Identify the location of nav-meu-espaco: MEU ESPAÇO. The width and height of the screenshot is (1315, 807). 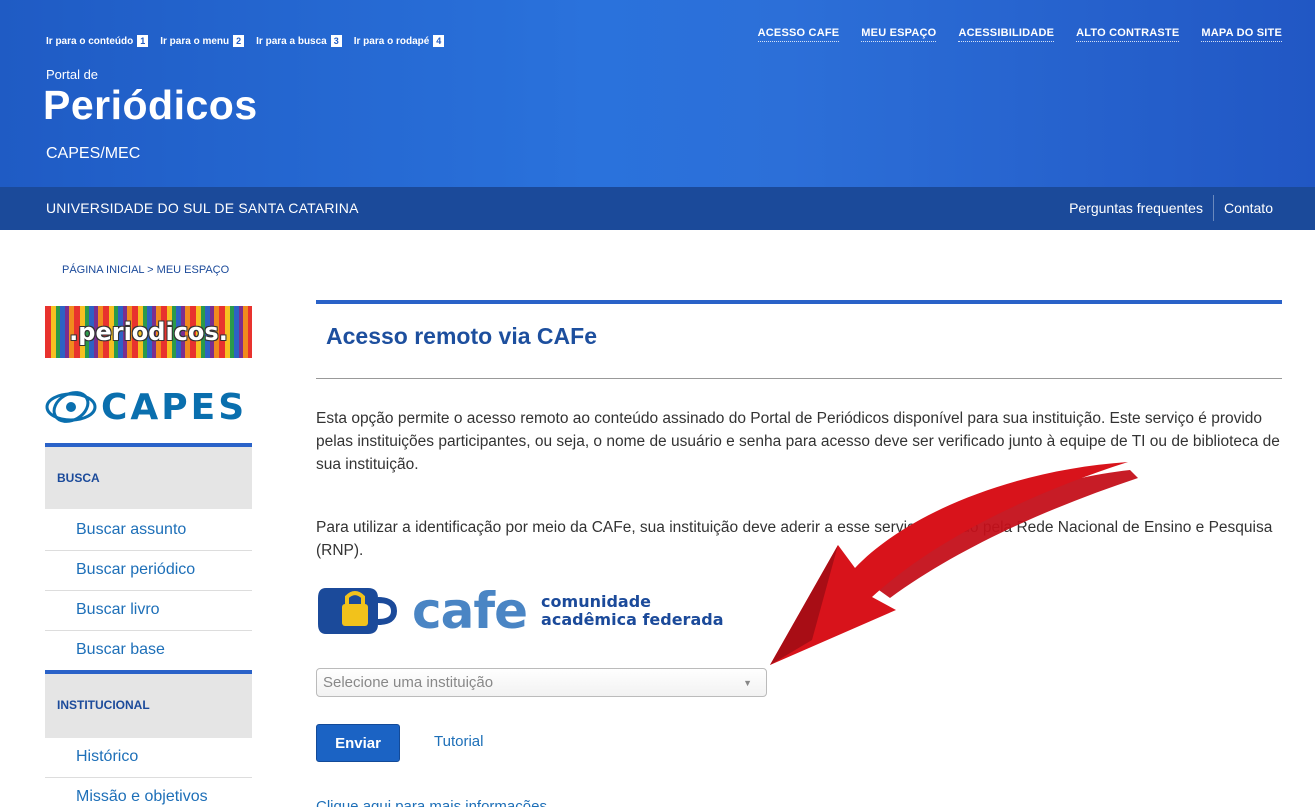
(899, 34).